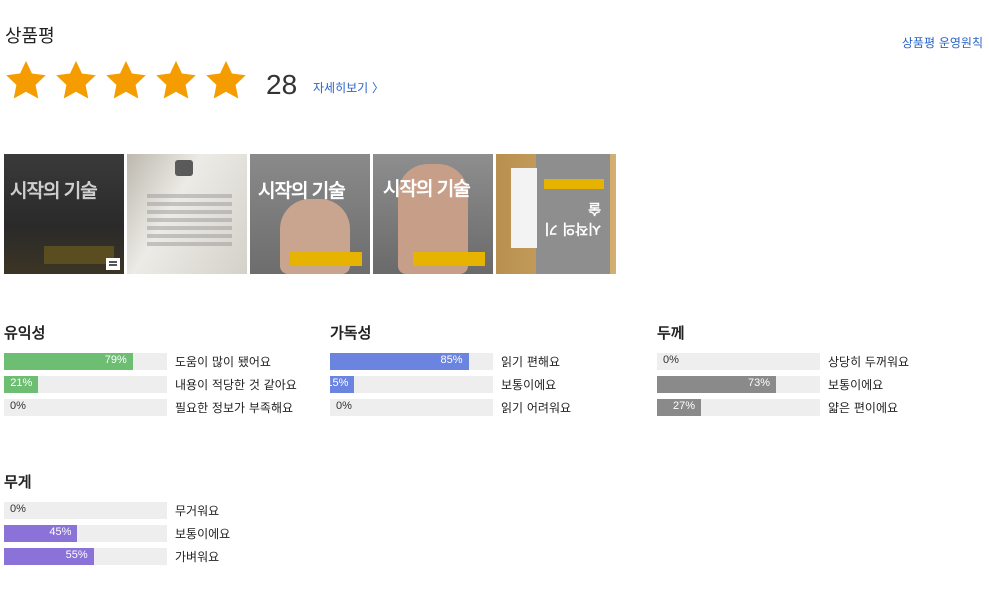 This screenshot has height=608, width=989. I want to click on rating-bar: 55%, so click(85, 556).